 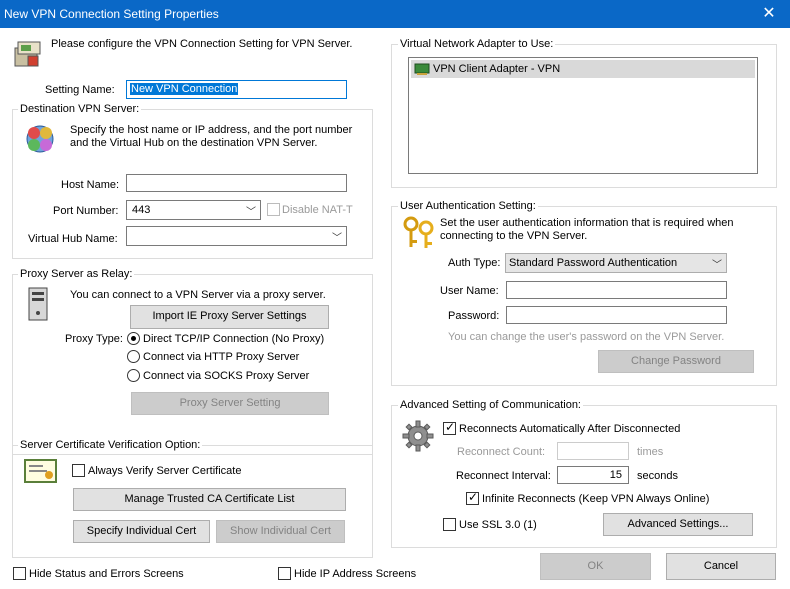 I want to click on disable-nat-t-label: Disable NAT-T, so click(x=317, y=210).